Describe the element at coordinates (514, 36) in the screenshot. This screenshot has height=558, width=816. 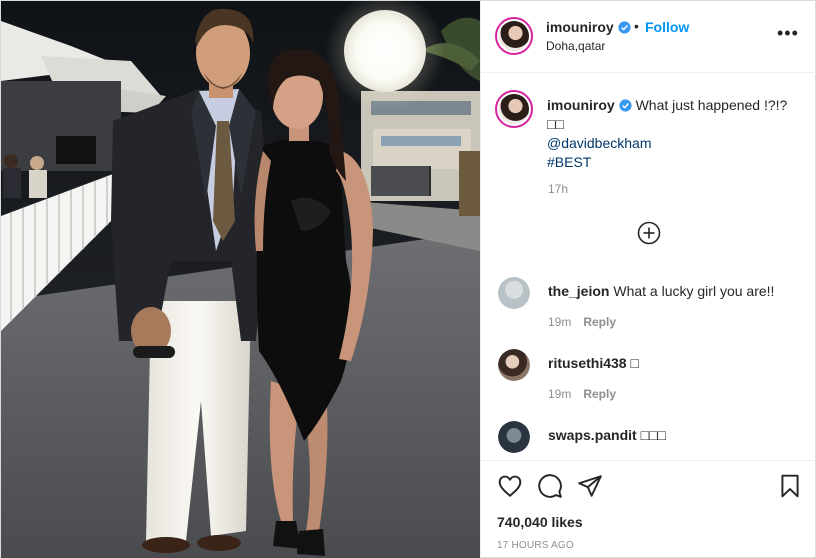
I see `author-avatar` at that location.